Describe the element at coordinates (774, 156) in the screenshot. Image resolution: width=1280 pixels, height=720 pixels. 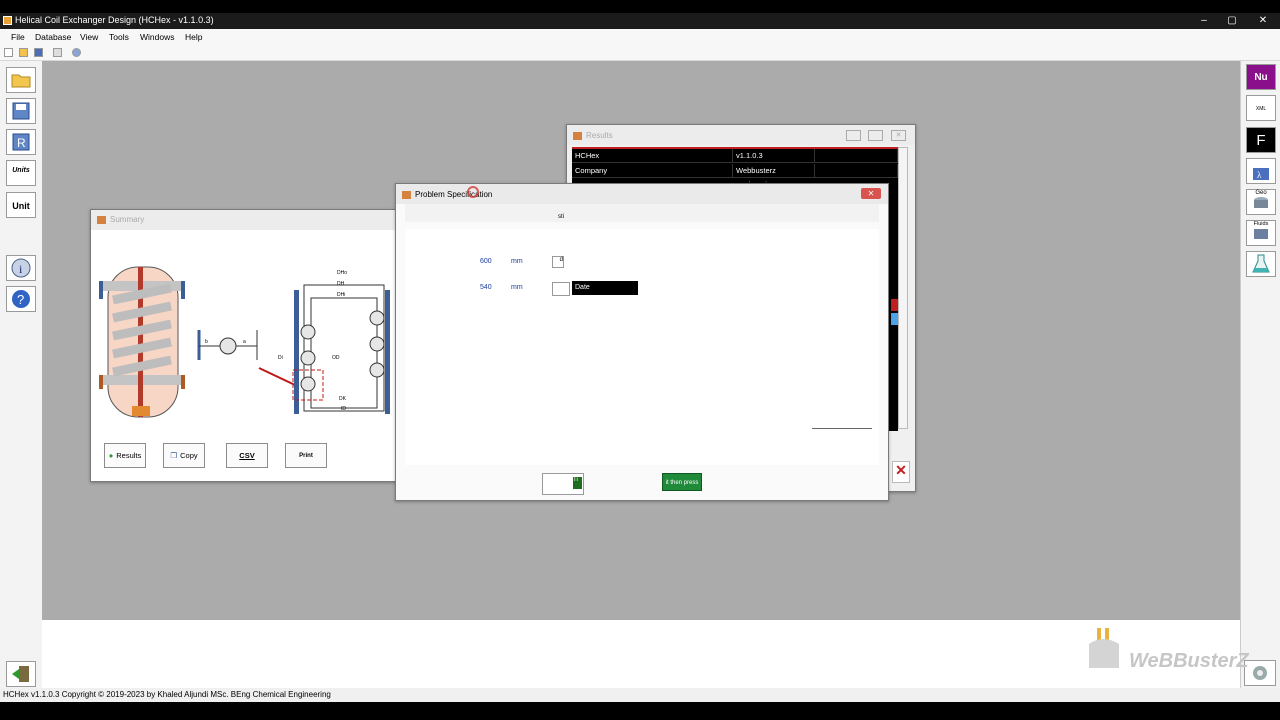
I see `grid-cell: v1.1.0.3` at that location.